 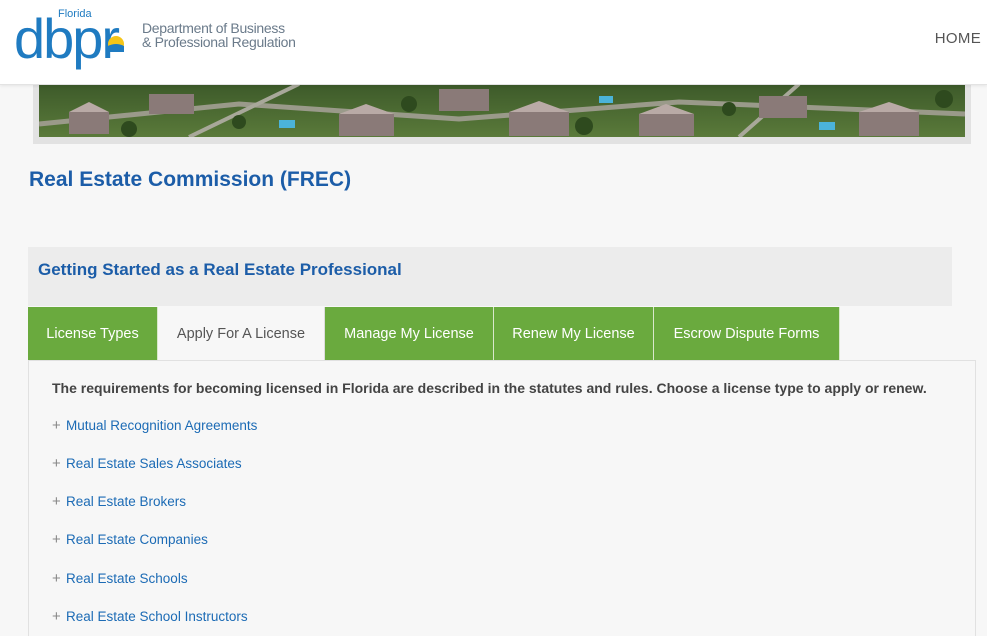 I want to click on license-link: Real Estate Brokers, so click(x=126, y=501).